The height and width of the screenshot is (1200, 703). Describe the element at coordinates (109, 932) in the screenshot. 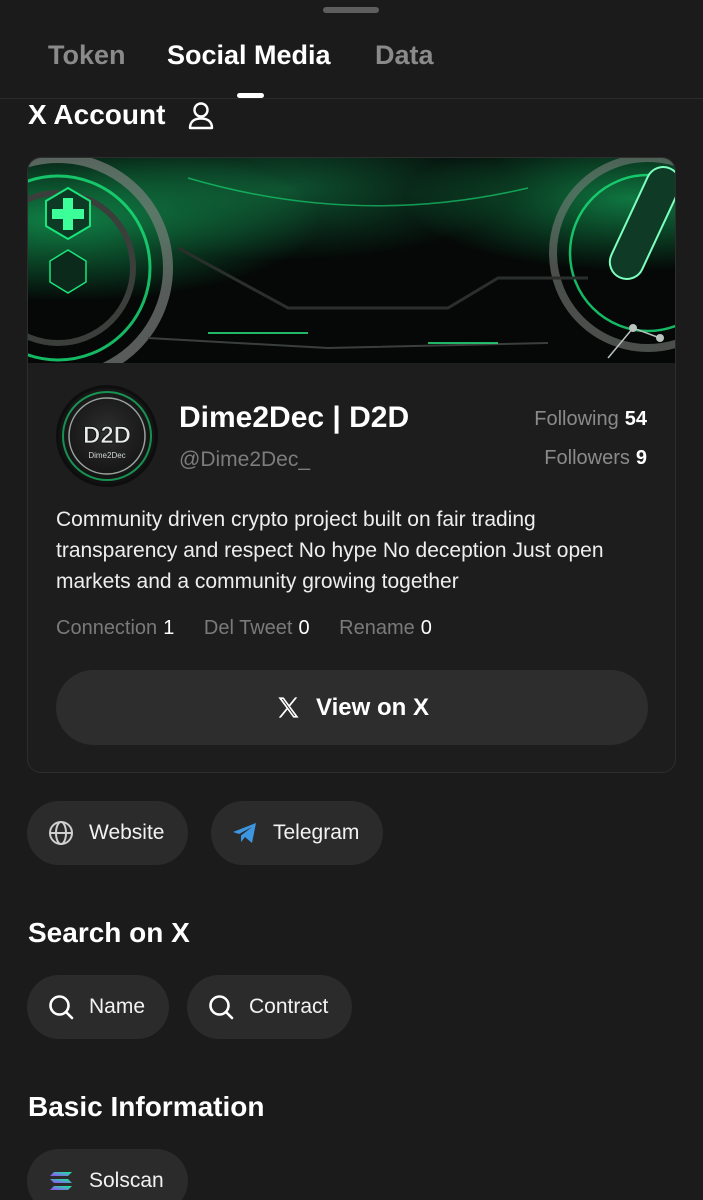

I see `search-on-x-title: Search on X` at that location.